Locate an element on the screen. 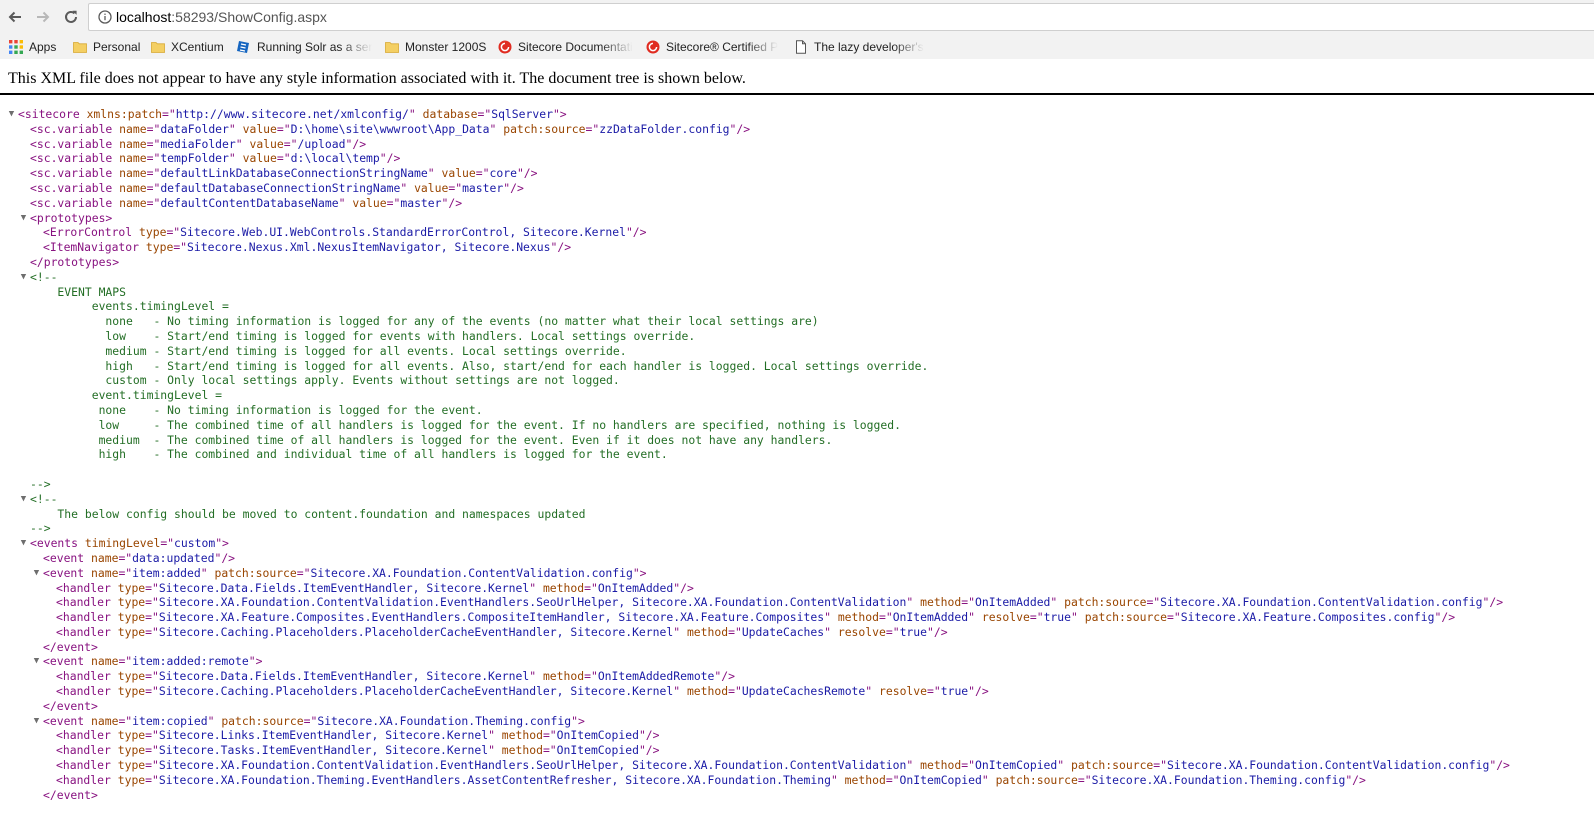 The height and width of the screenshot is (820, 1594). forward-arrow-icon is located at coordinates (43, 17).